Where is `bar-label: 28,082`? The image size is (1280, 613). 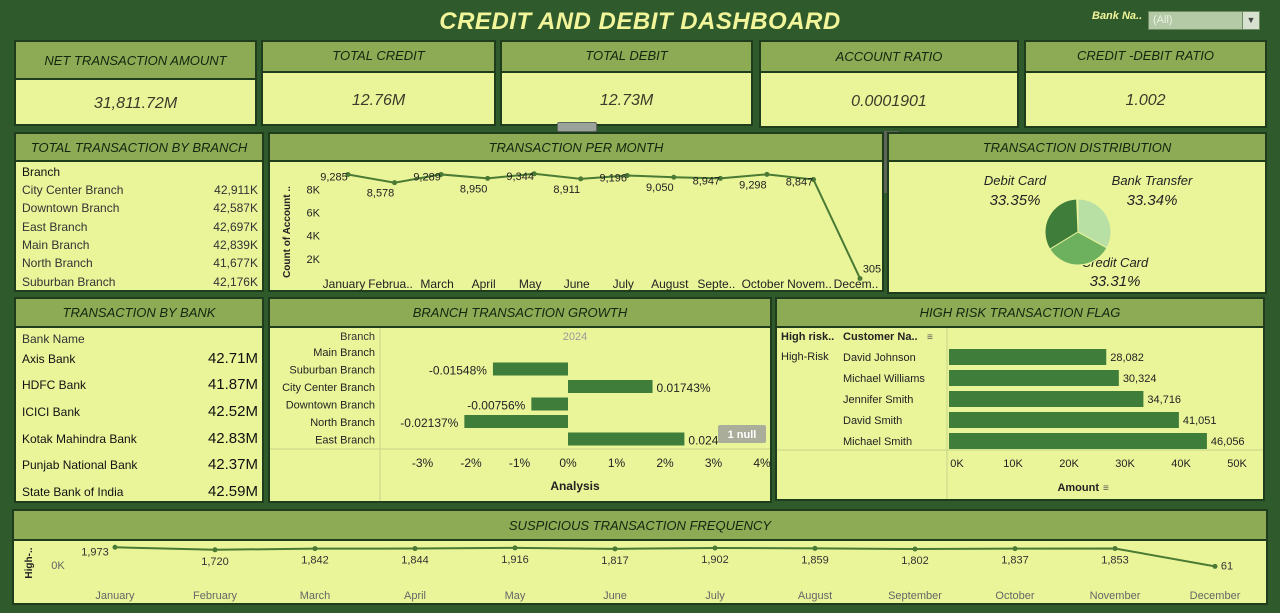 bar-label: 28,082 is located at coordinates (1127, 358).